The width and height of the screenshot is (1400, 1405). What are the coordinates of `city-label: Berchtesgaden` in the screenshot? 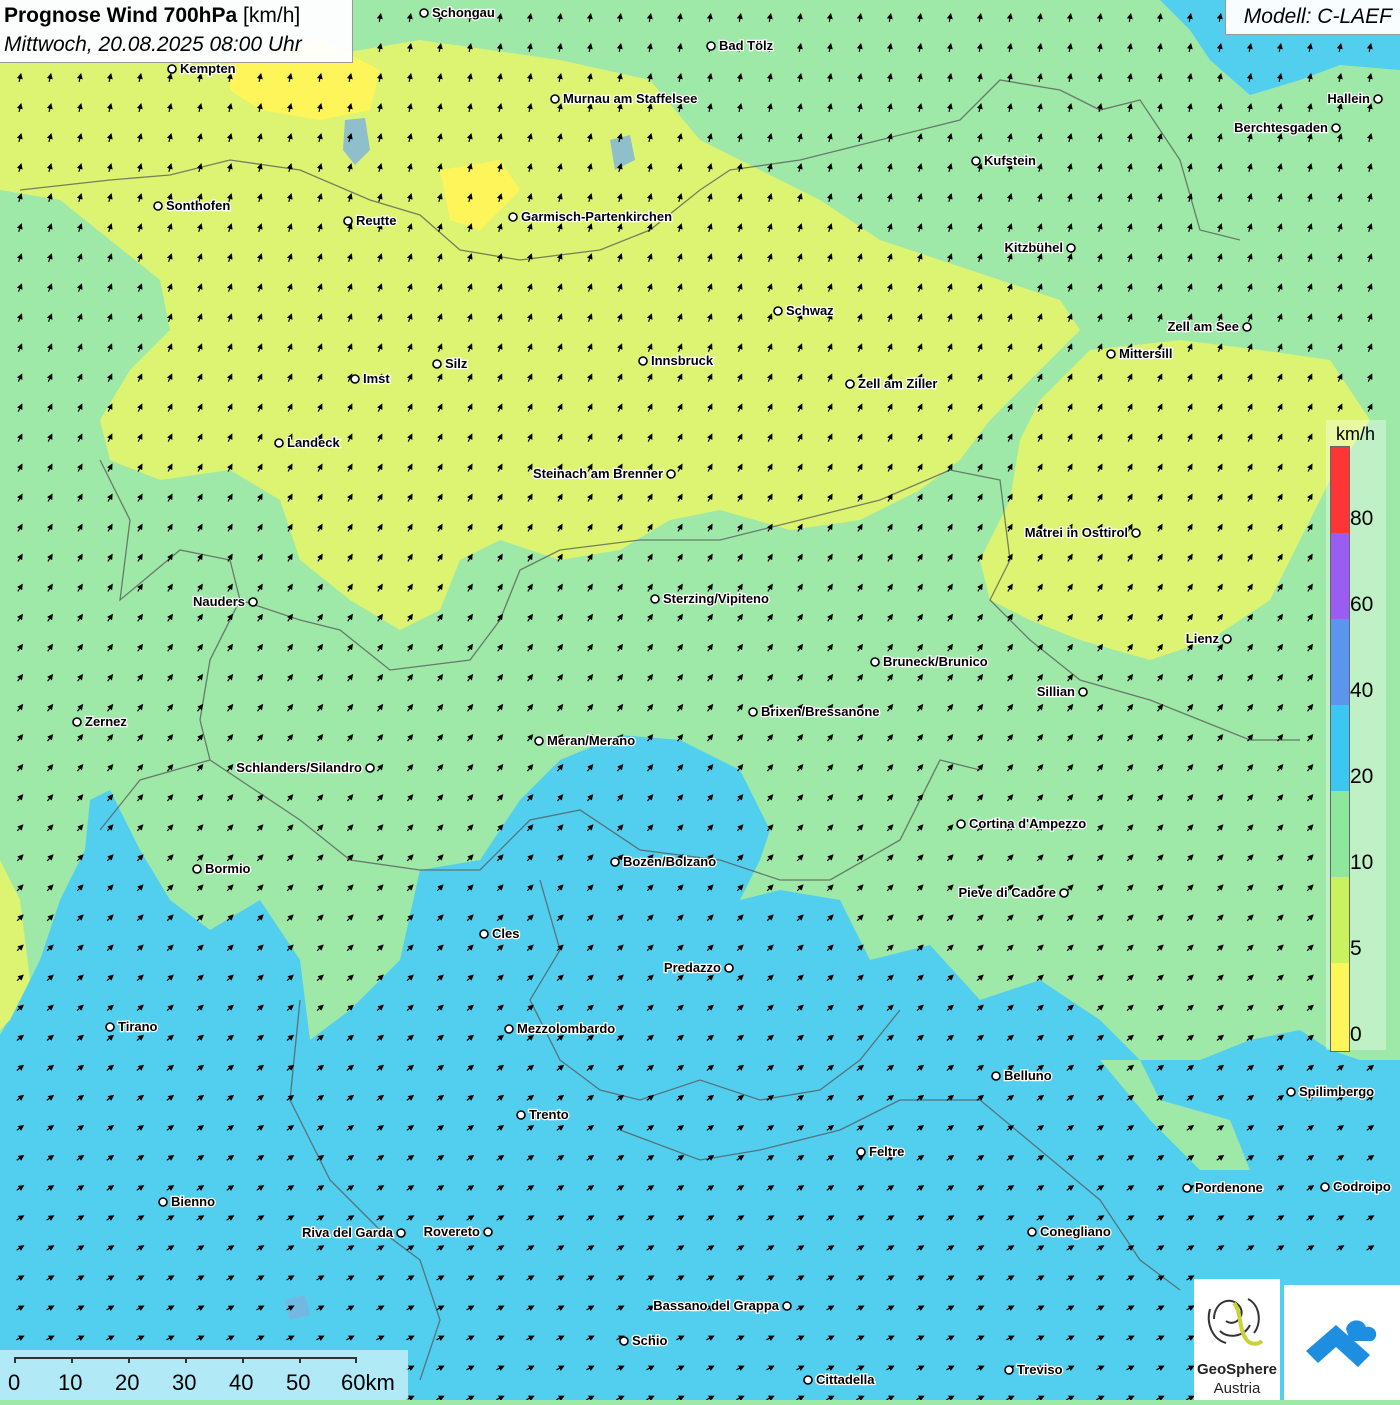 It's located at (1281, 127).